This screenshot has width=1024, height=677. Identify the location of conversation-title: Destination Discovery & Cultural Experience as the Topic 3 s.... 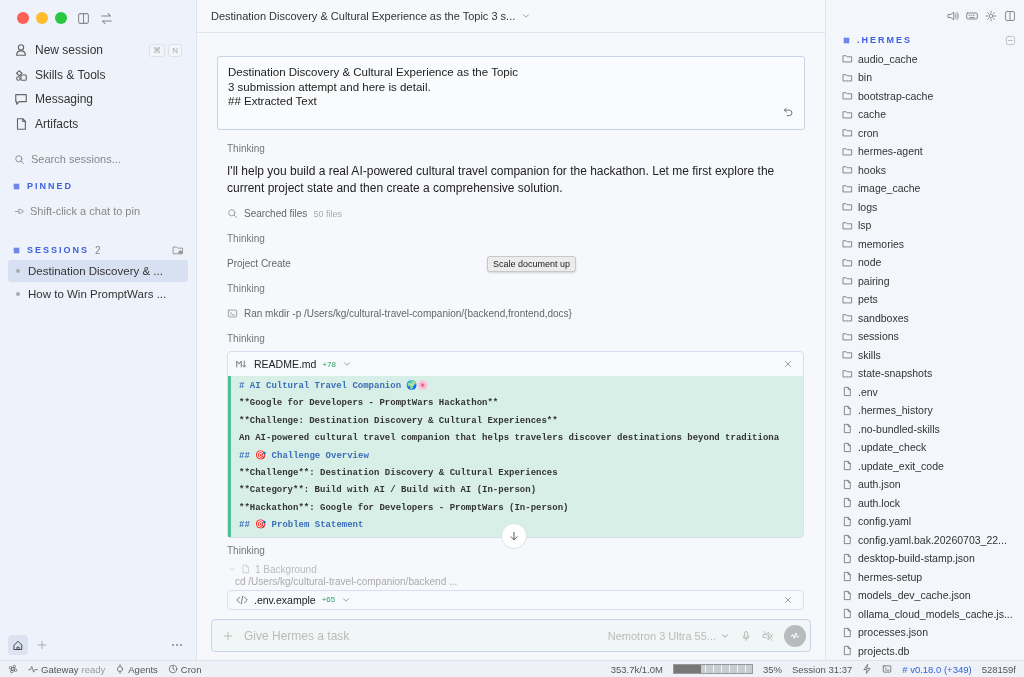
(371, 16).